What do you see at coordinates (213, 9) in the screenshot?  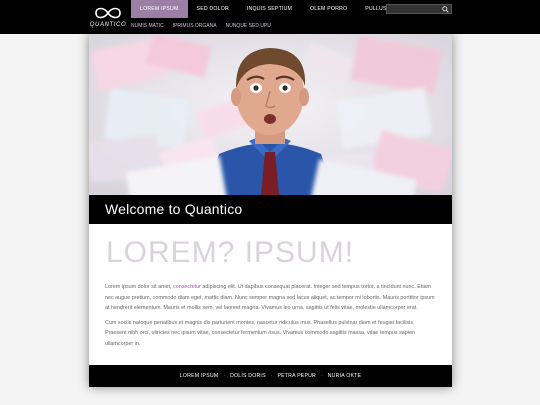 I see `nav-item-sed-dolor: SED DOLOR` at bounding box center [213, 9].